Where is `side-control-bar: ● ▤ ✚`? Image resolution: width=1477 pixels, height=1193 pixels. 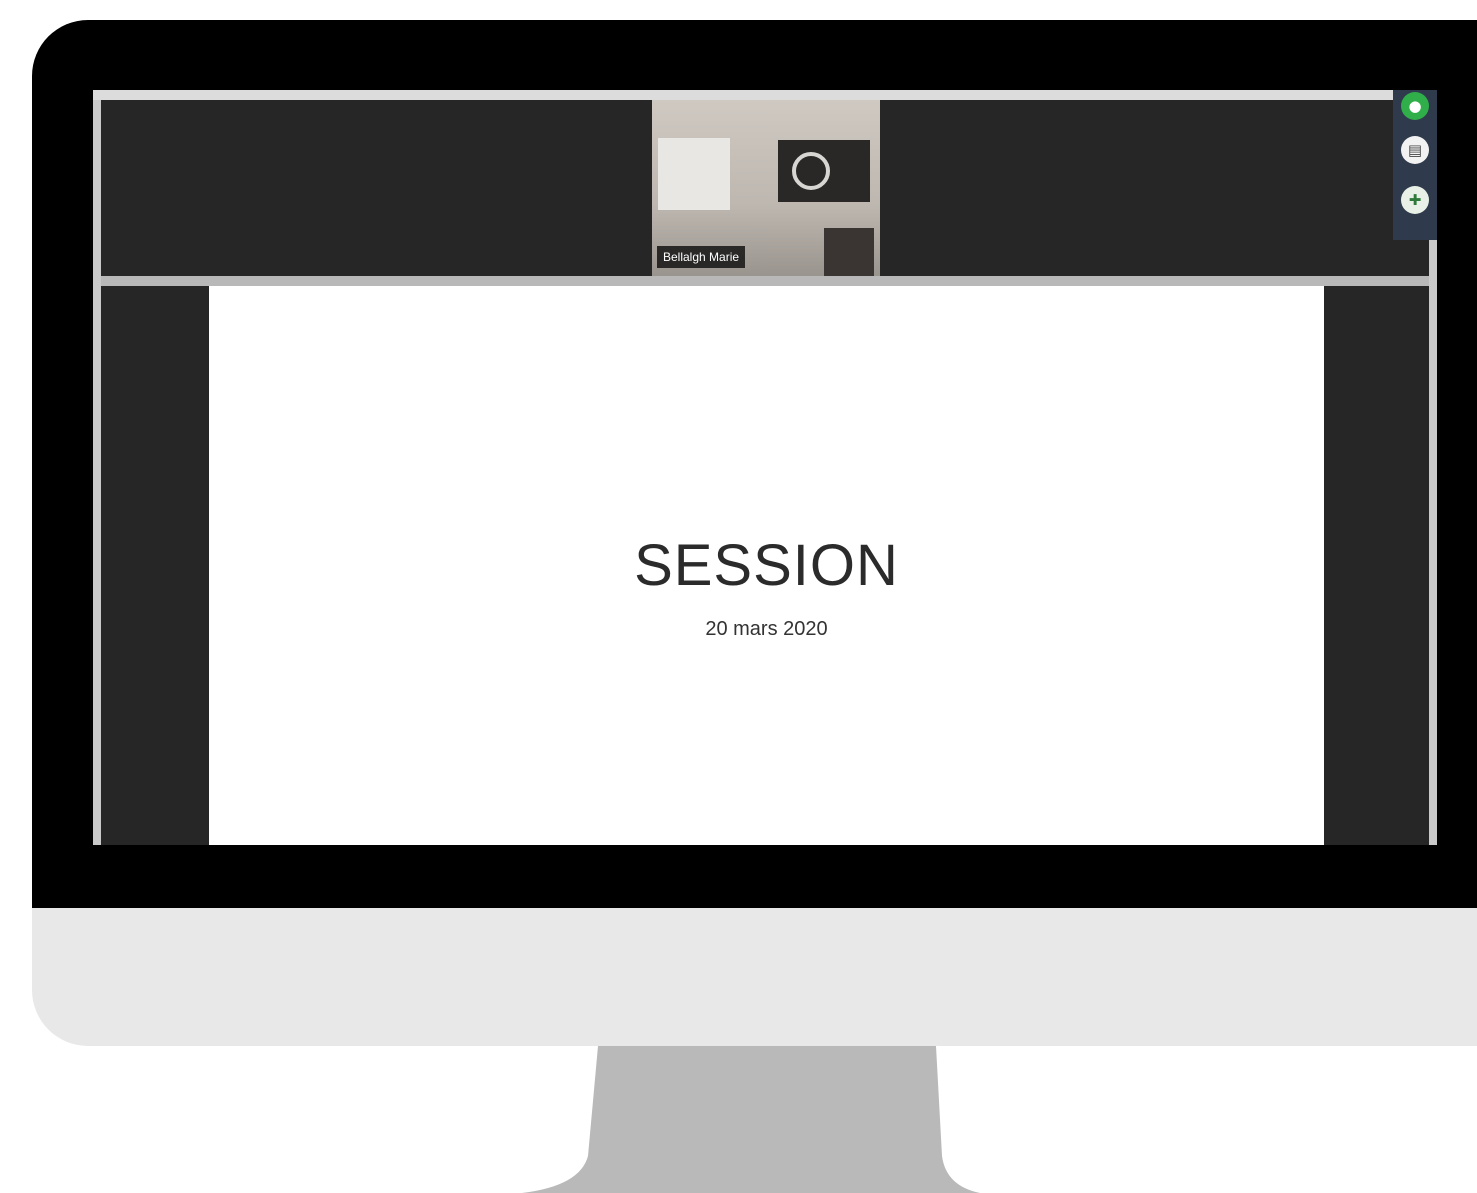 side-control-bar: ● ▤ ✚ is located at coordinates (1415, 165).